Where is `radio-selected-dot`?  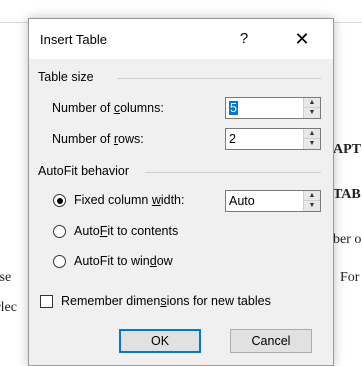
radio-selected-dot is located at coordinates (59, 200).